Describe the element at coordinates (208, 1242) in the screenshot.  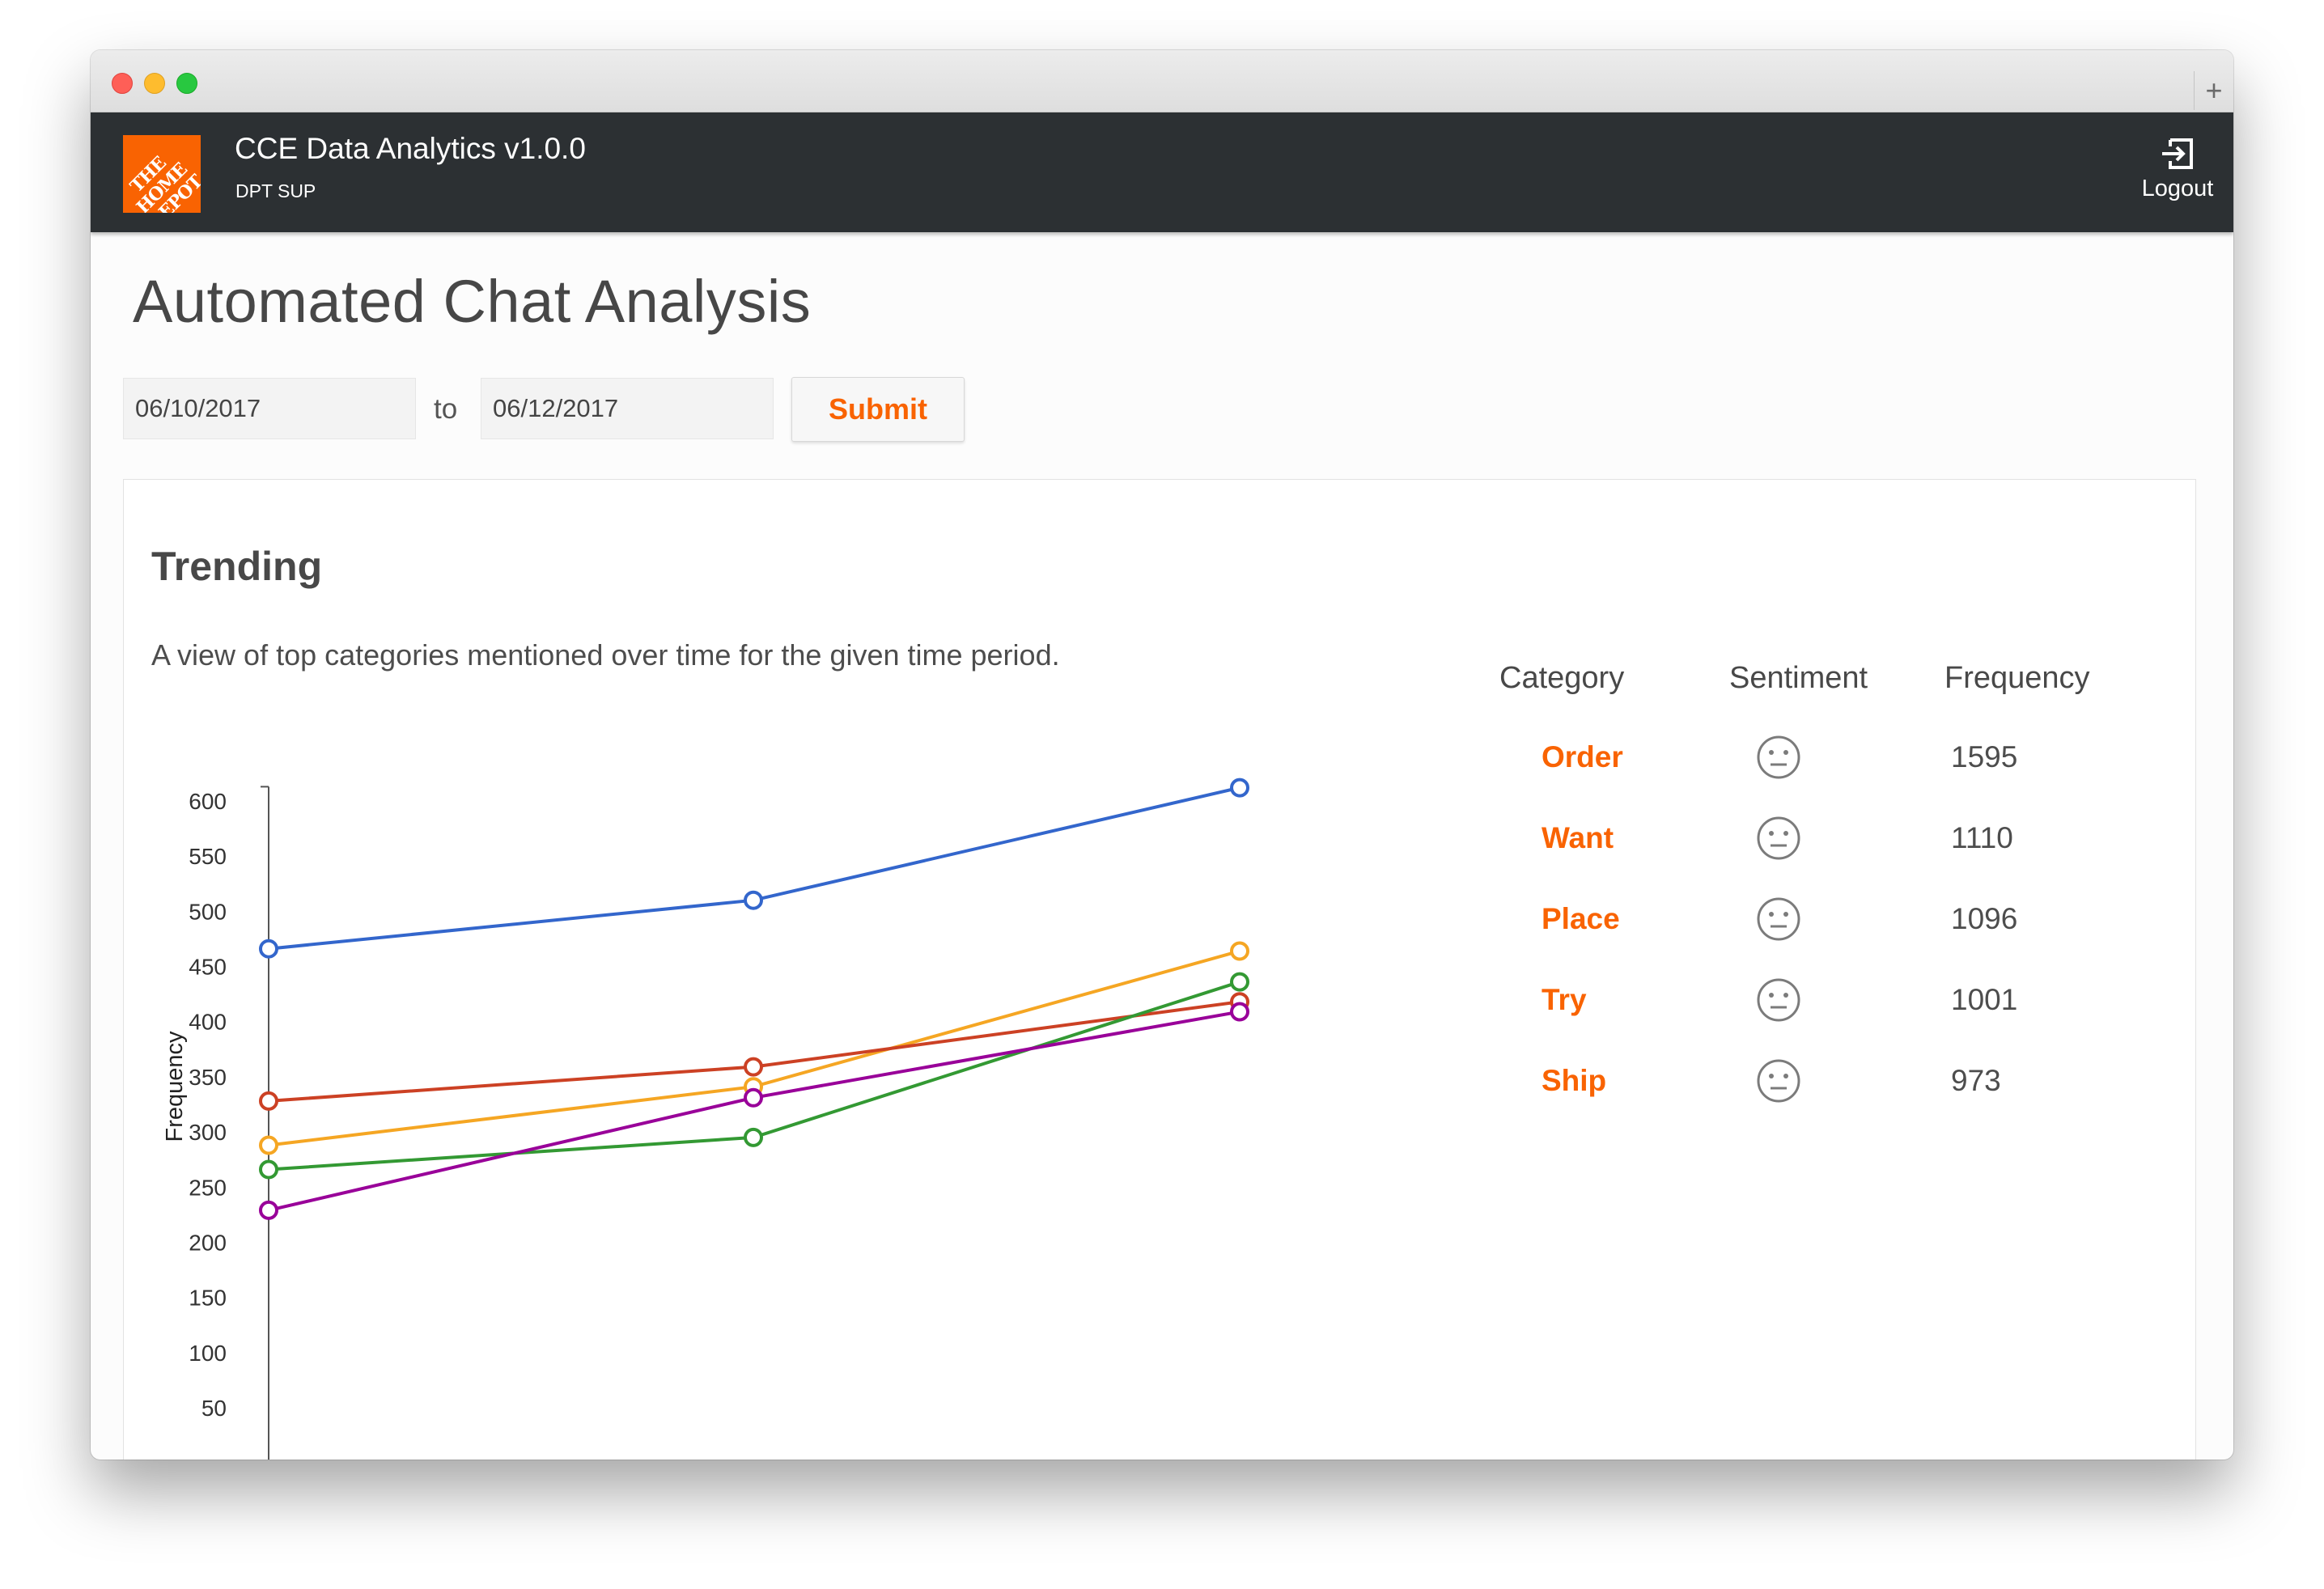
I see `y-tick-label: 200` at that location.